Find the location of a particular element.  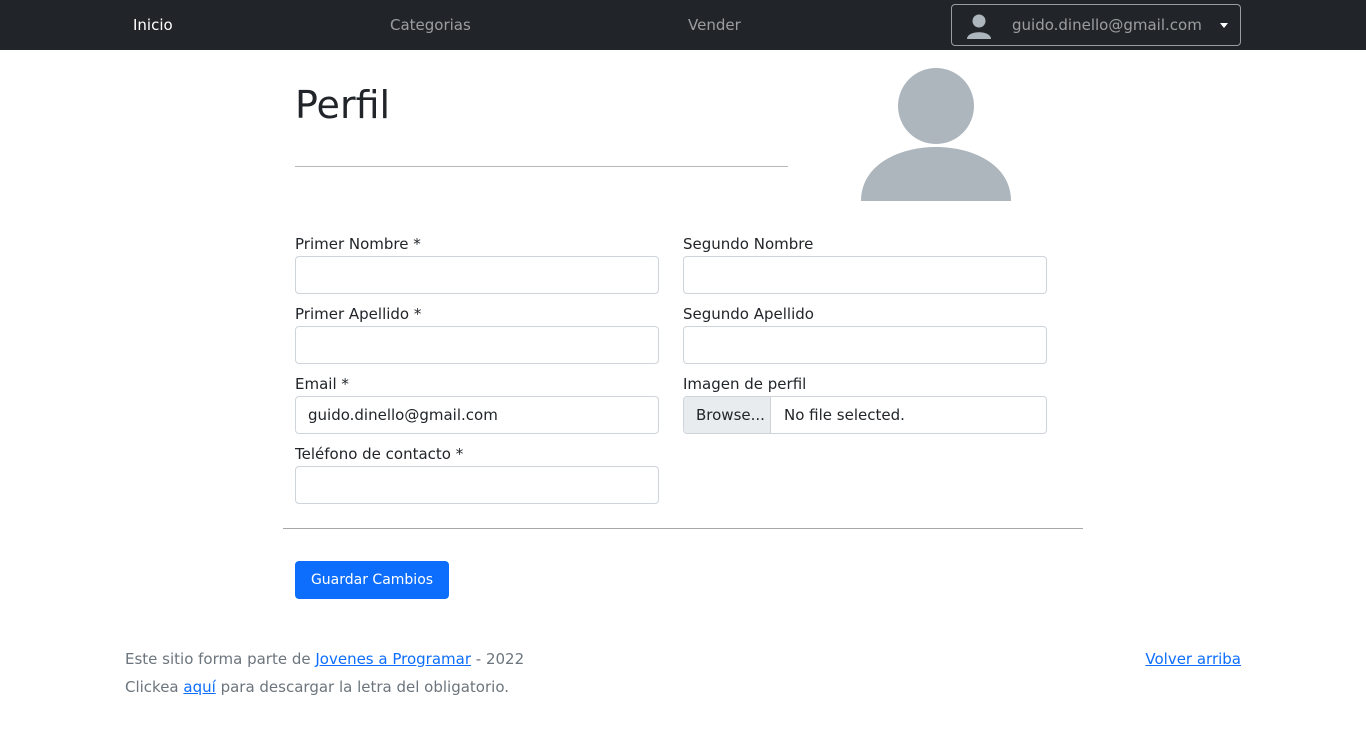

profile-image-file-input: Browse... No file selected. is located at coordinates (865, 415).